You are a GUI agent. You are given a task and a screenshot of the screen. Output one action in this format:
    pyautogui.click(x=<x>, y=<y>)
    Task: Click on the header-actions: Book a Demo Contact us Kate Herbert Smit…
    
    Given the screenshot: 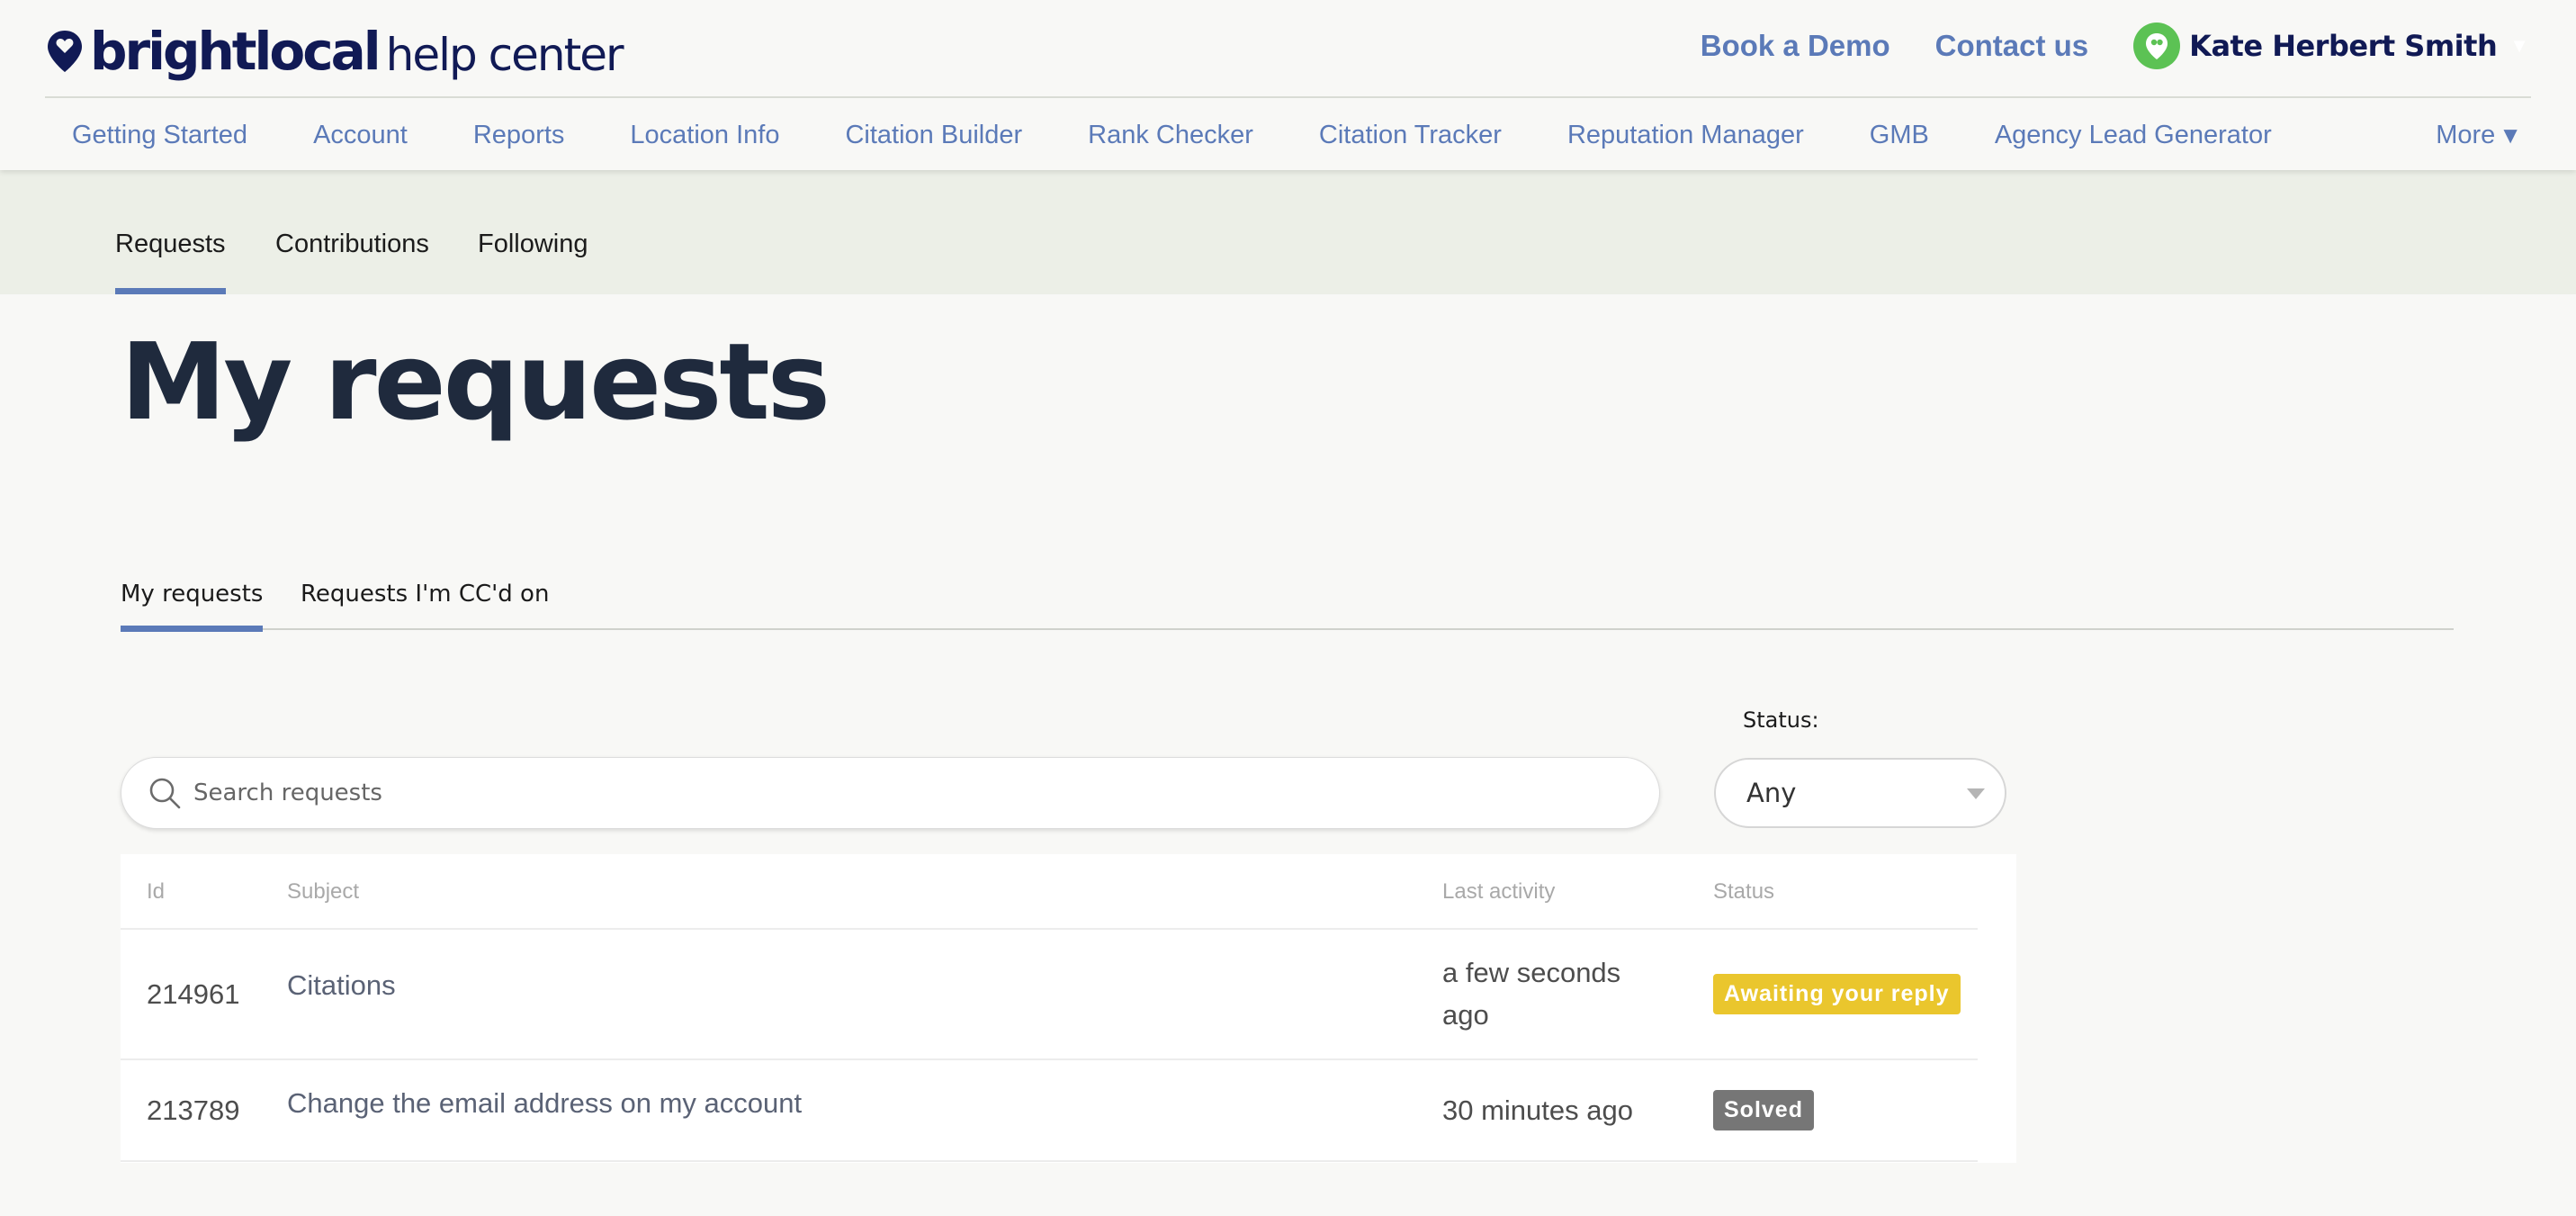 What is the action you would take?
    pyautogui.click(x=2115, y=46)
    